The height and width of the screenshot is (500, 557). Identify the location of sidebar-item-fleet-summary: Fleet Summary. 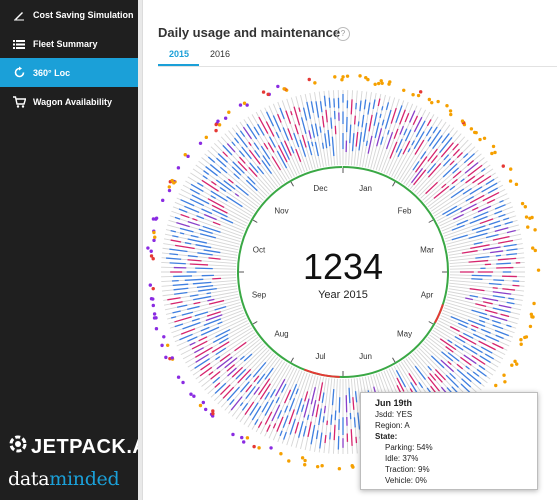
(69, 43).